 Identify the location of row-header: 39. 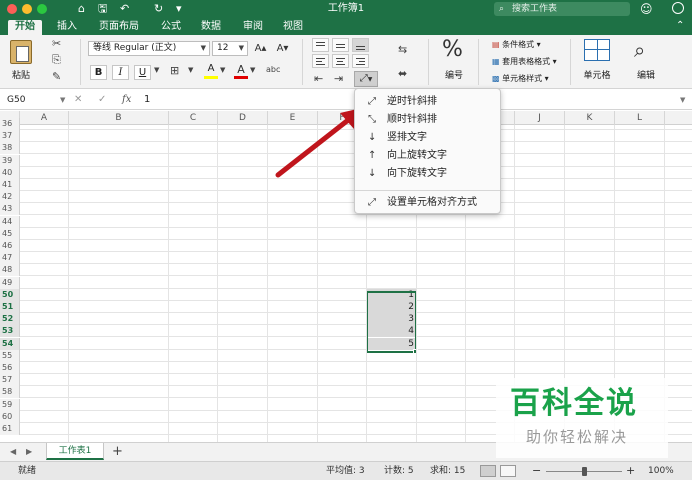
(10, 160).